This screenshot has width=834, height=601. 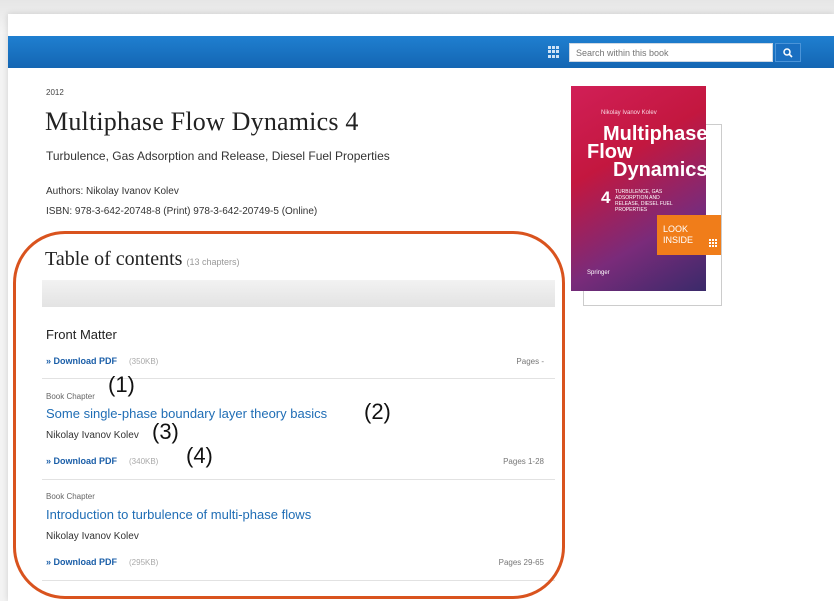 I want to click on cover-volume-number: 4, so click(x=606, y=197).